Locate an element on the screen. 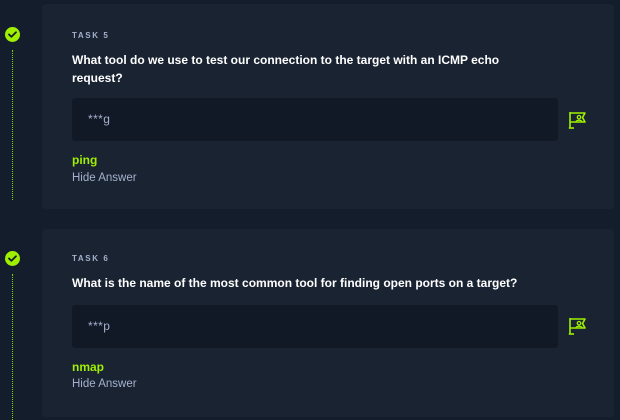  masked-answer: ***g is located at coordinates (99, 119).